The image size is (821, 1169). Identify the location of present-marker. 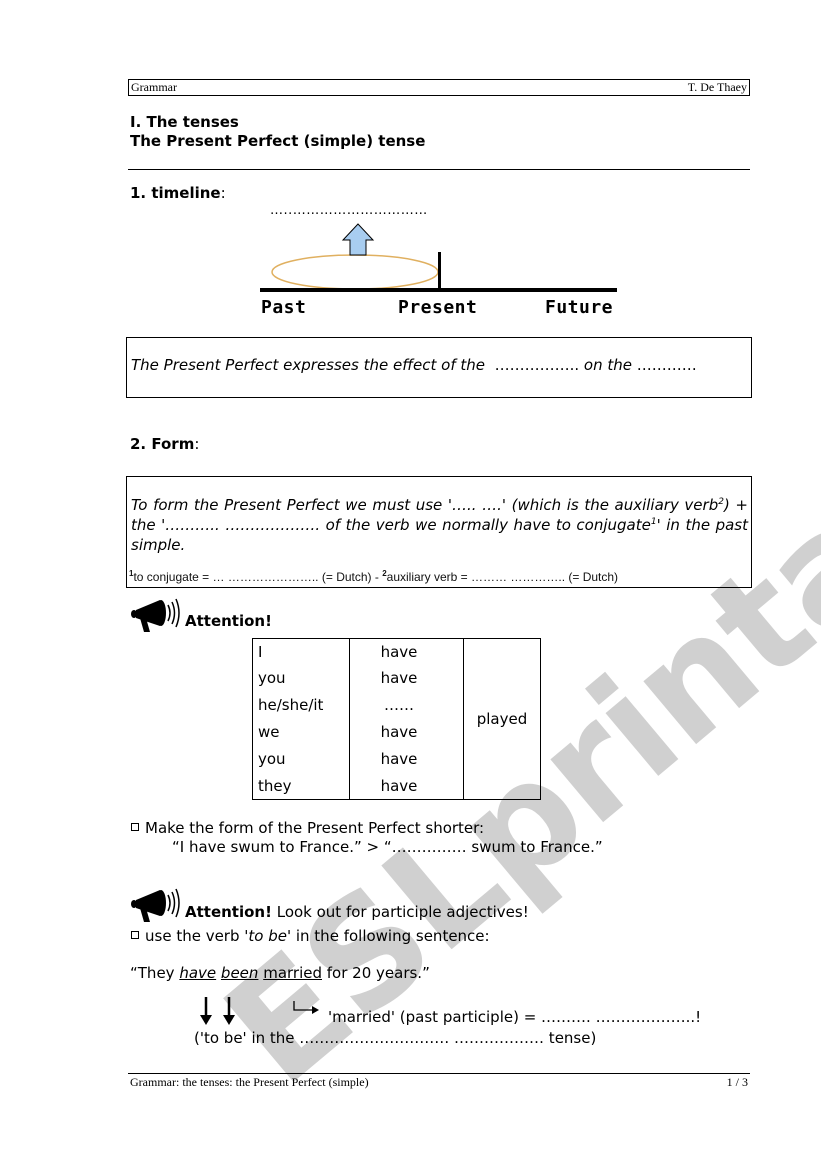
(439, 272).